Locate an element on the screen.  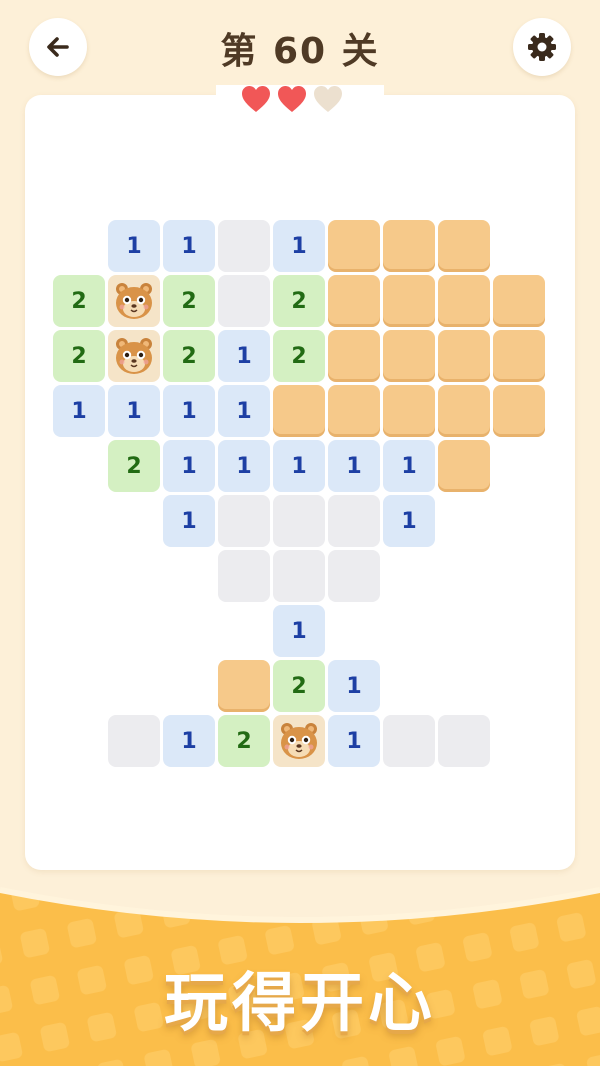
level-title: 第 60 关 is located at coordinates (300, 51).